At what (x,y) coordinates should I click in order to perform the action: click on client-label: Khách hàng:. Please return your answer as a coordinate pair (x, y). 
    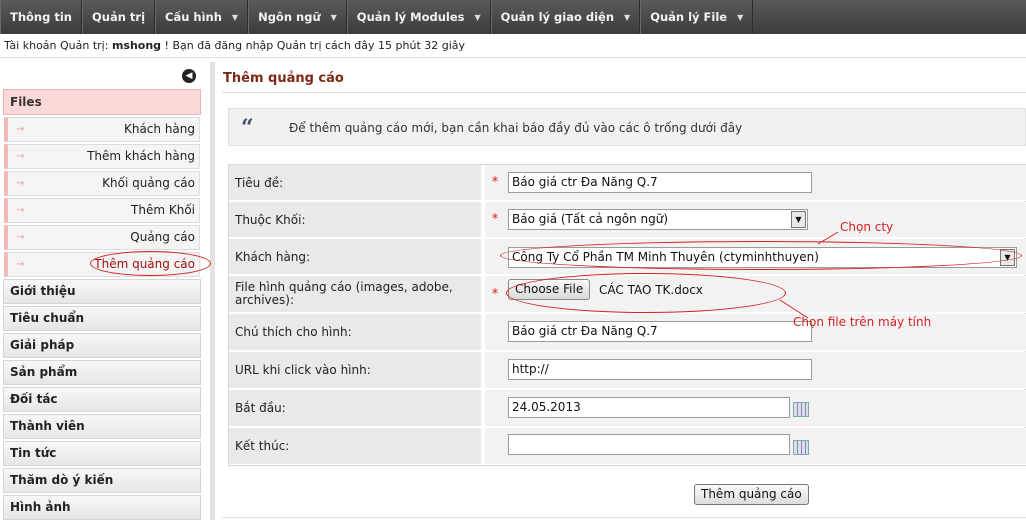
    Looking at the image, I should click on (355, 256).